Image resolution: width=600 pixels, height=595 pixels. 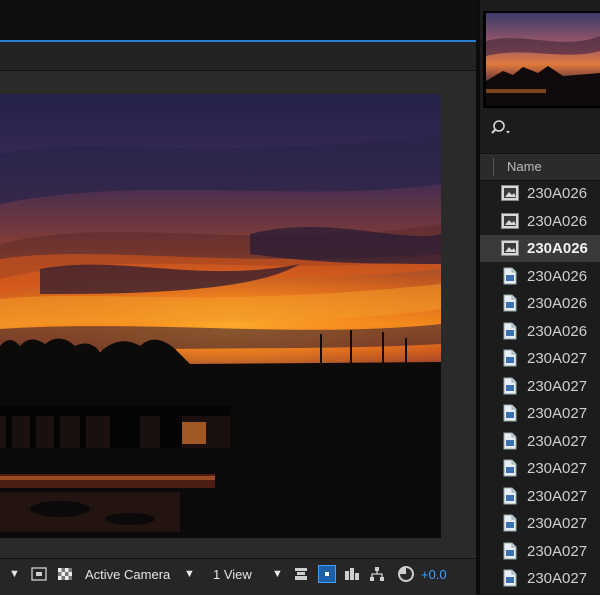 What do you see at coordinates (406, 574) in the screenshot?
I see `reset-exposure-icon` at bounding box center [406, 574].